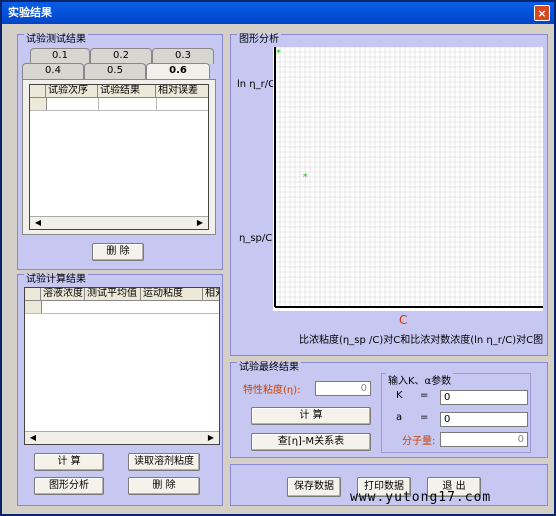 The width and height of the screenshot is (556, 516). I want to click on graph-caption: 比浓粘度(η_sp /C)对C和比浓对数浓度(ln η_r/C)对C图, so click(421, 340).